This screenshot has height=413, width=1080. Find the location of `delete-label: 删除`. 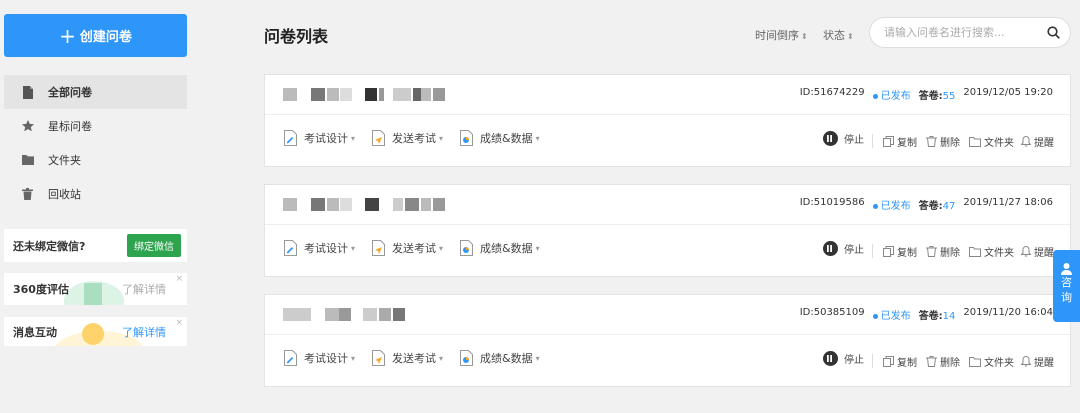

delete-label: 删除 is located at coordinates (950, 143).